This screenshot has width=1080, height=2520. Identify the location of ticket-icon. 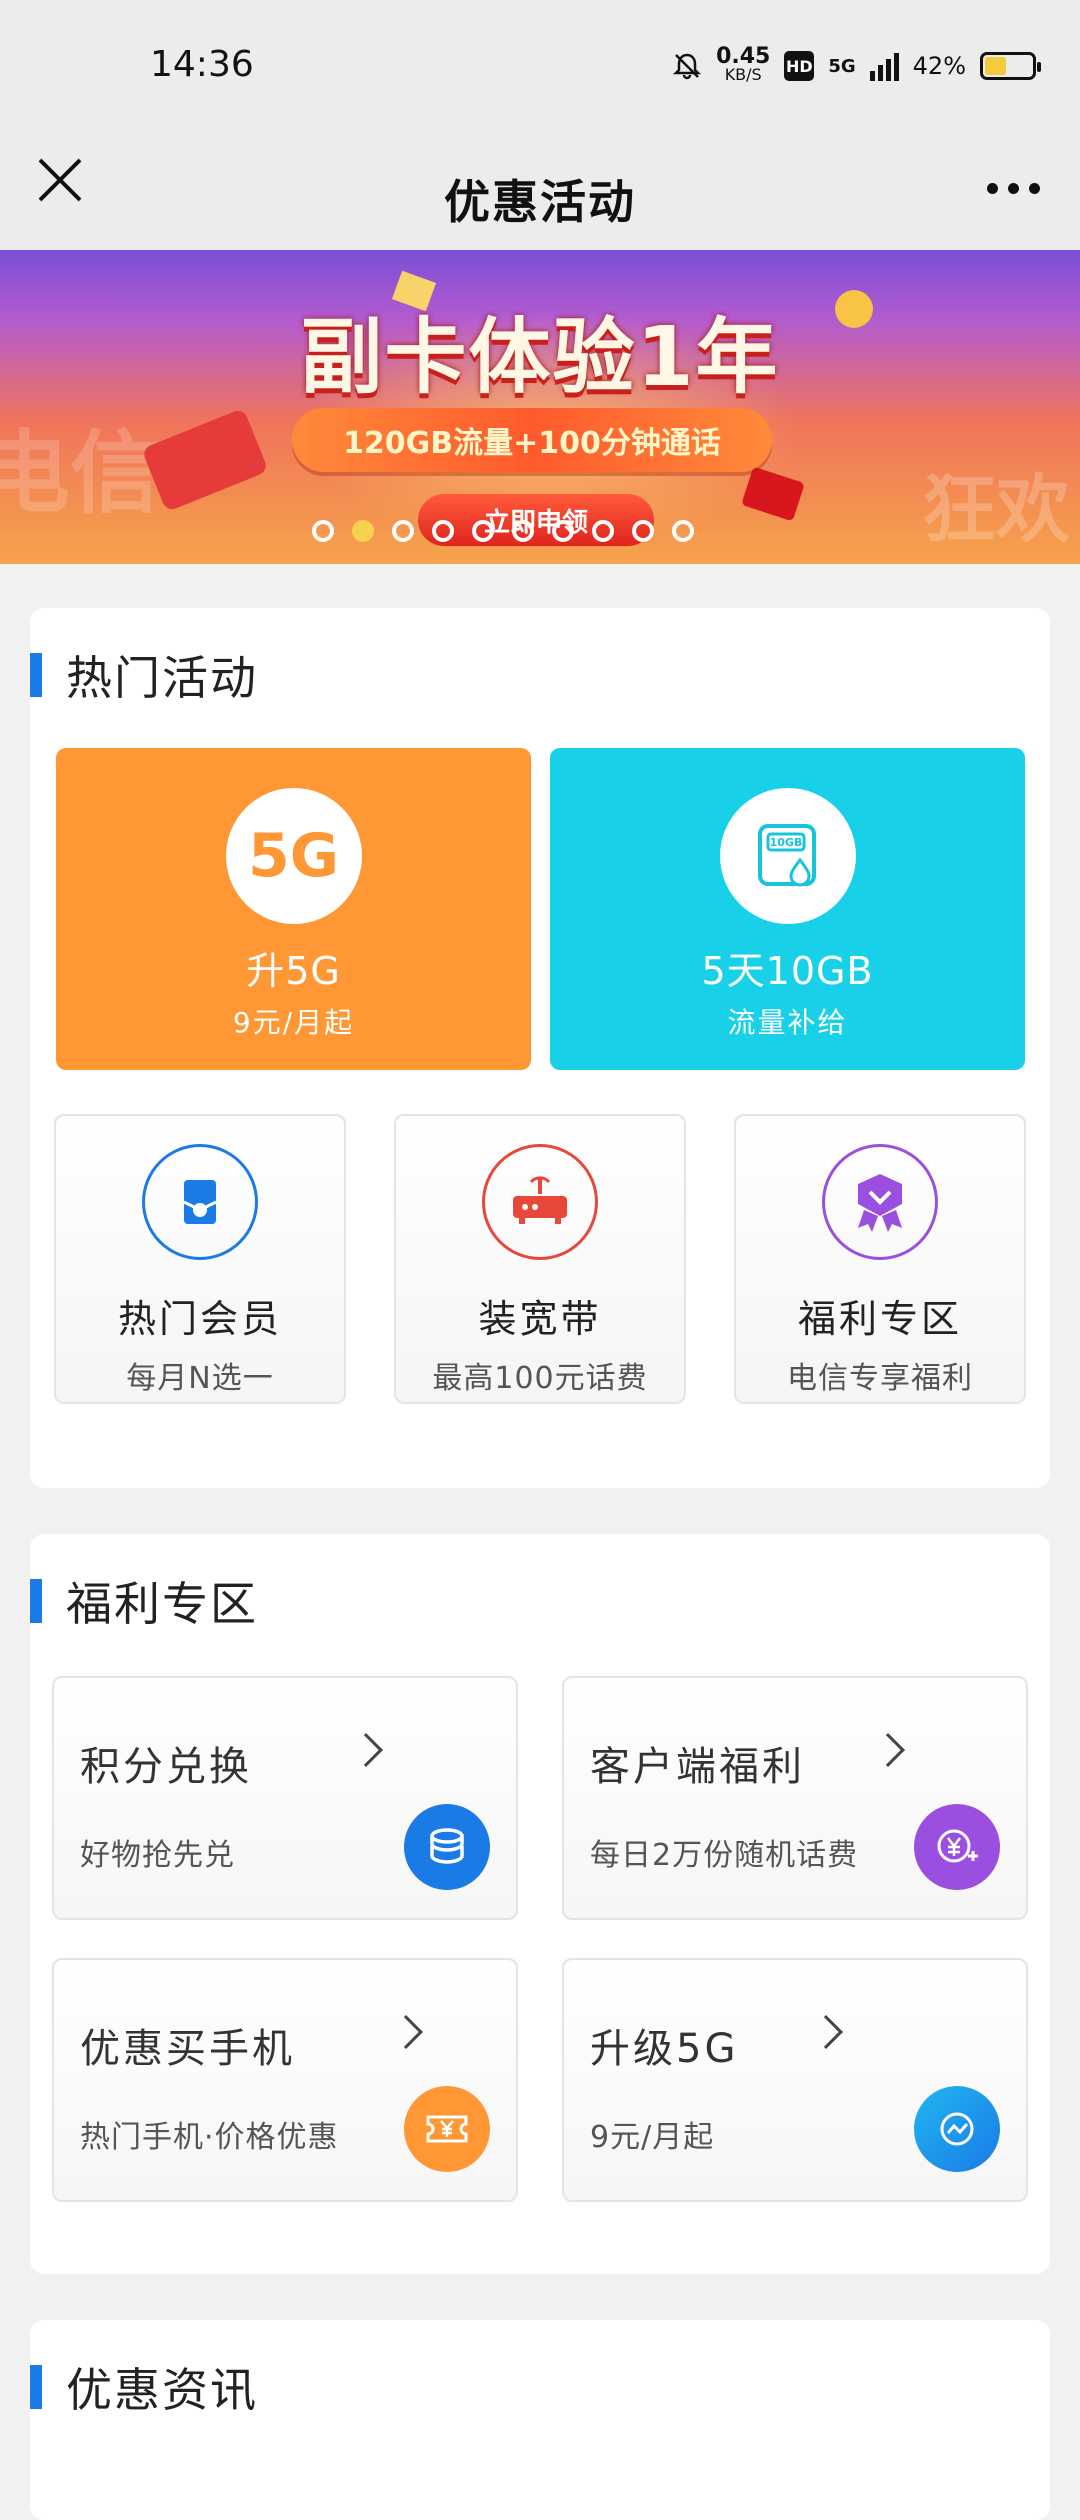
(447, 2129).